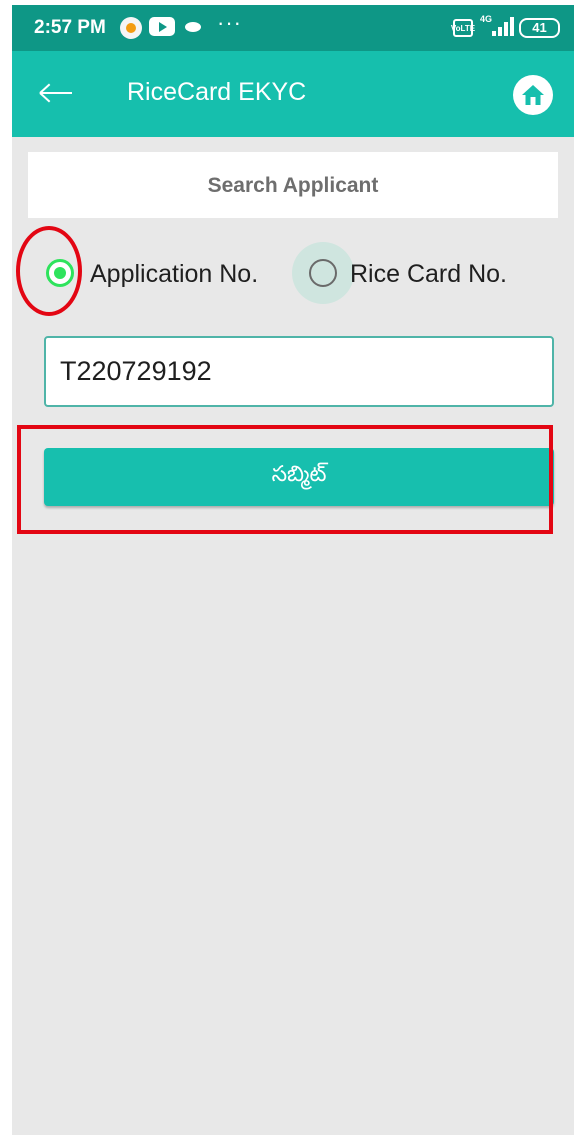 This screenshot has height=1135, width=581. What do you see at coordinates (293, 28) in the screenshot?
I see `status-bar: 2:57 PM ··· VoLTE 4G 41` at bounding box center [293, 28].